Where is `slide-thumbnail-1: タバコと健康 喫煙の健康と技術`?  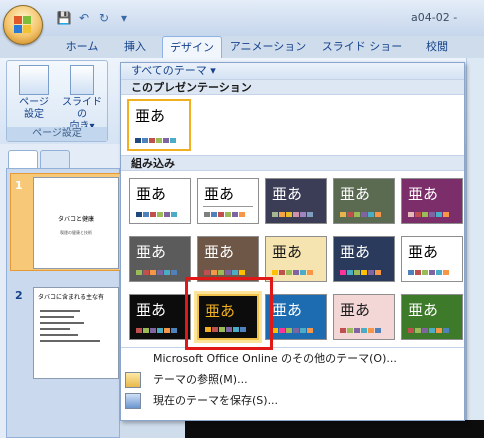 slide-thumbnail-1: タバコと健康 喫煙の健康と技術 is located at coordinates (76, 223).